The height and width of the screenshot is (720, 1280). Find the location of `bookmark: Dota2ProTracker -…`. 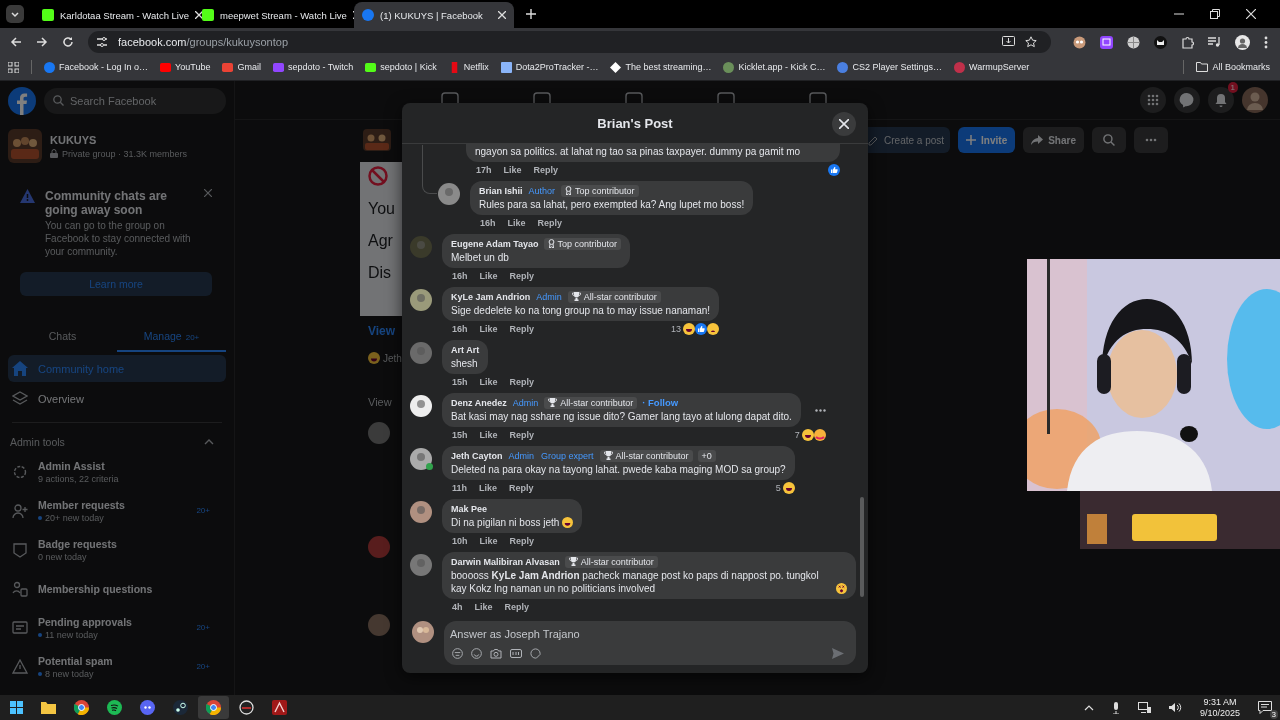

bookmark: Dota2ProTracker -… is located at coordinates (549, 67).